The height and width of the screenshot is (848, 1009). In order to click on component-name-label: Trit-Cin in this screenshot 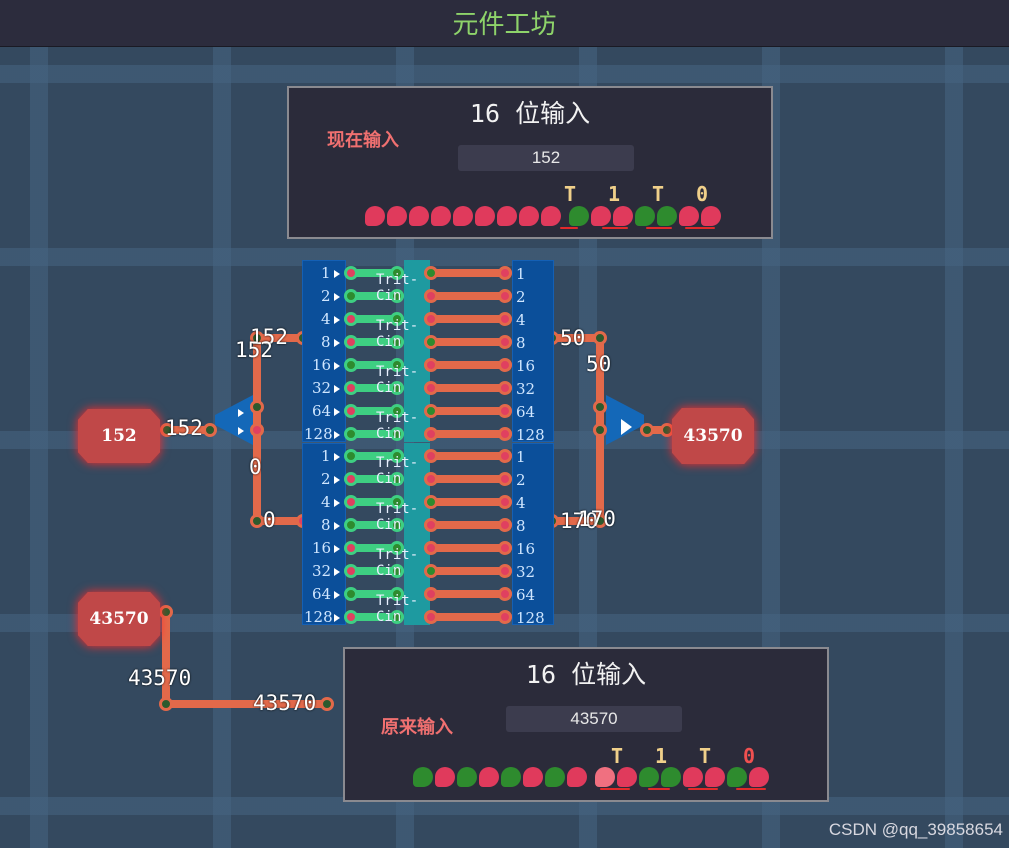, I will do `click(397, 288)`.